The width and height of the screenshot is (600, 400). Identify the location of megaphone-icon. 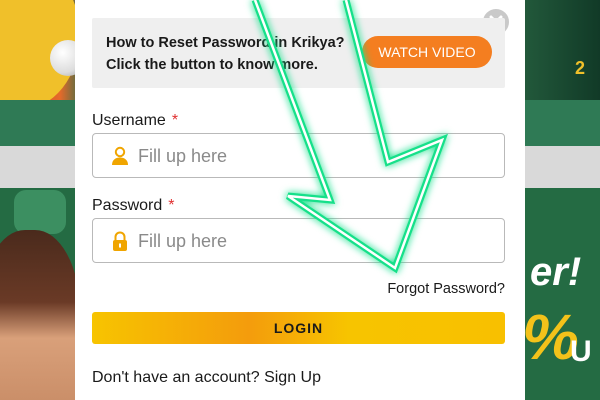
(40, 212).